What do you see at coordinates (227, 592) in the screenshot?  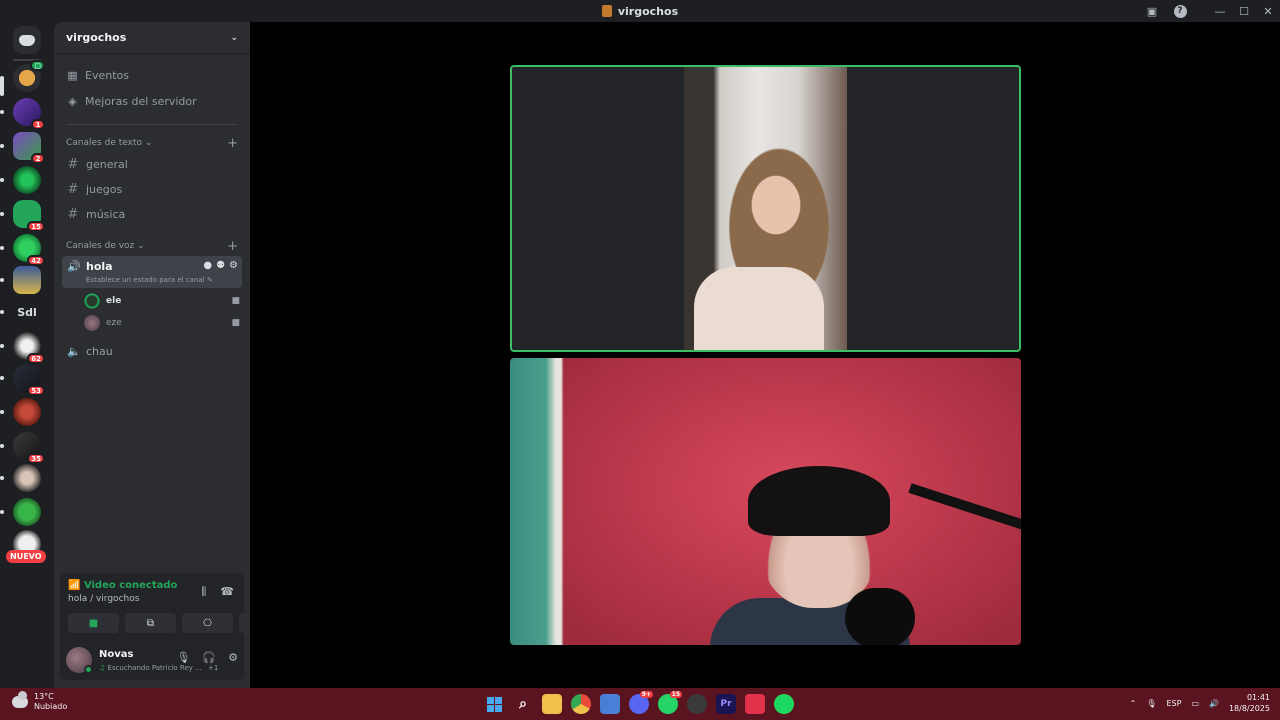 I see `disconnect-icon: ☎` at bounding box center [227, 592].